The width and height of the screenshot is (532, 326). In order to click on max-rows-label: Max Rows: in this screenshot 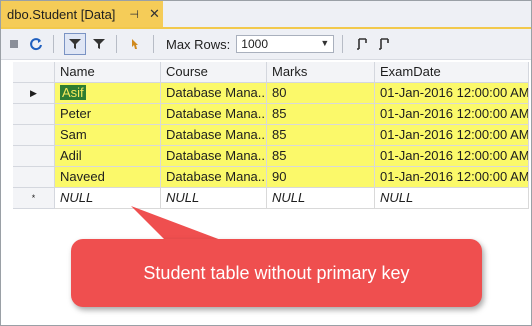, I will do `click(198, 44)`.